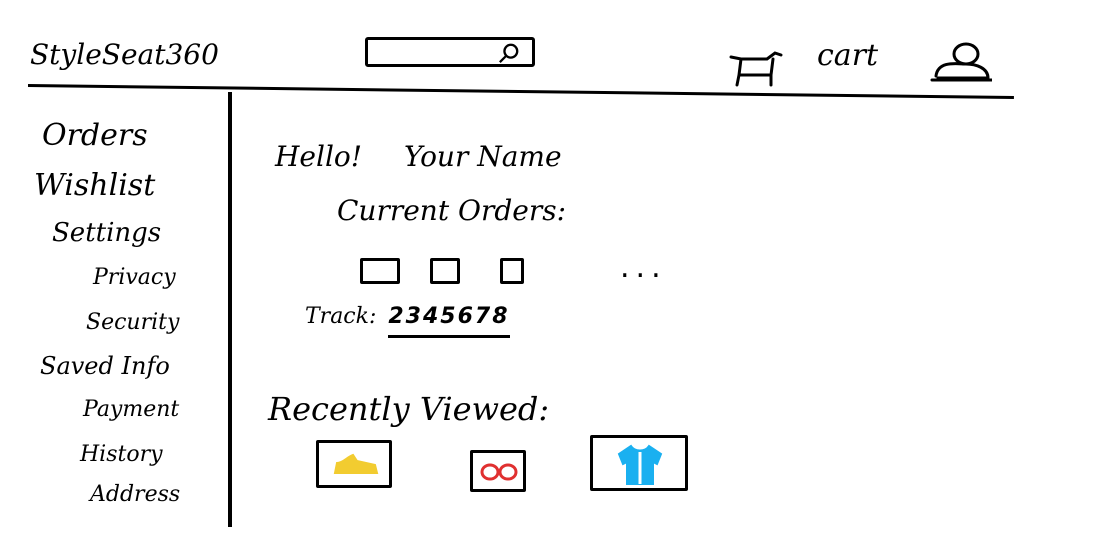  I want to click on cart-icon, so click(762, 67).